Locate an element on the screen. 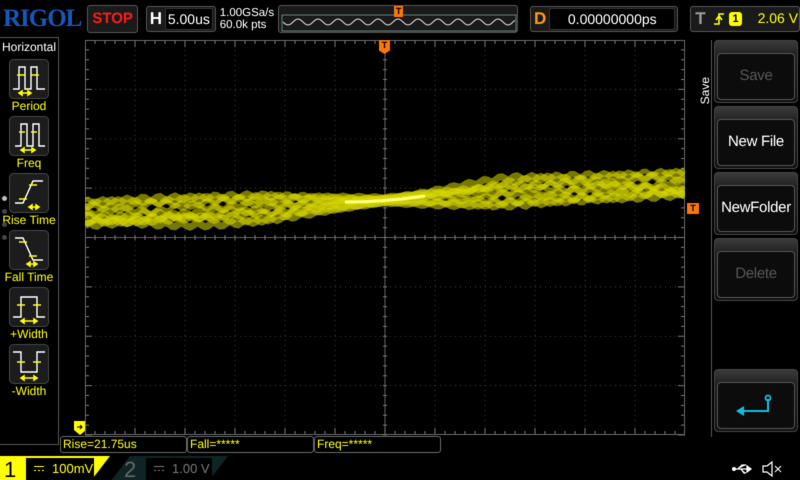  delay-control: D 0.00000000ps is located at coordinates (604, 19).